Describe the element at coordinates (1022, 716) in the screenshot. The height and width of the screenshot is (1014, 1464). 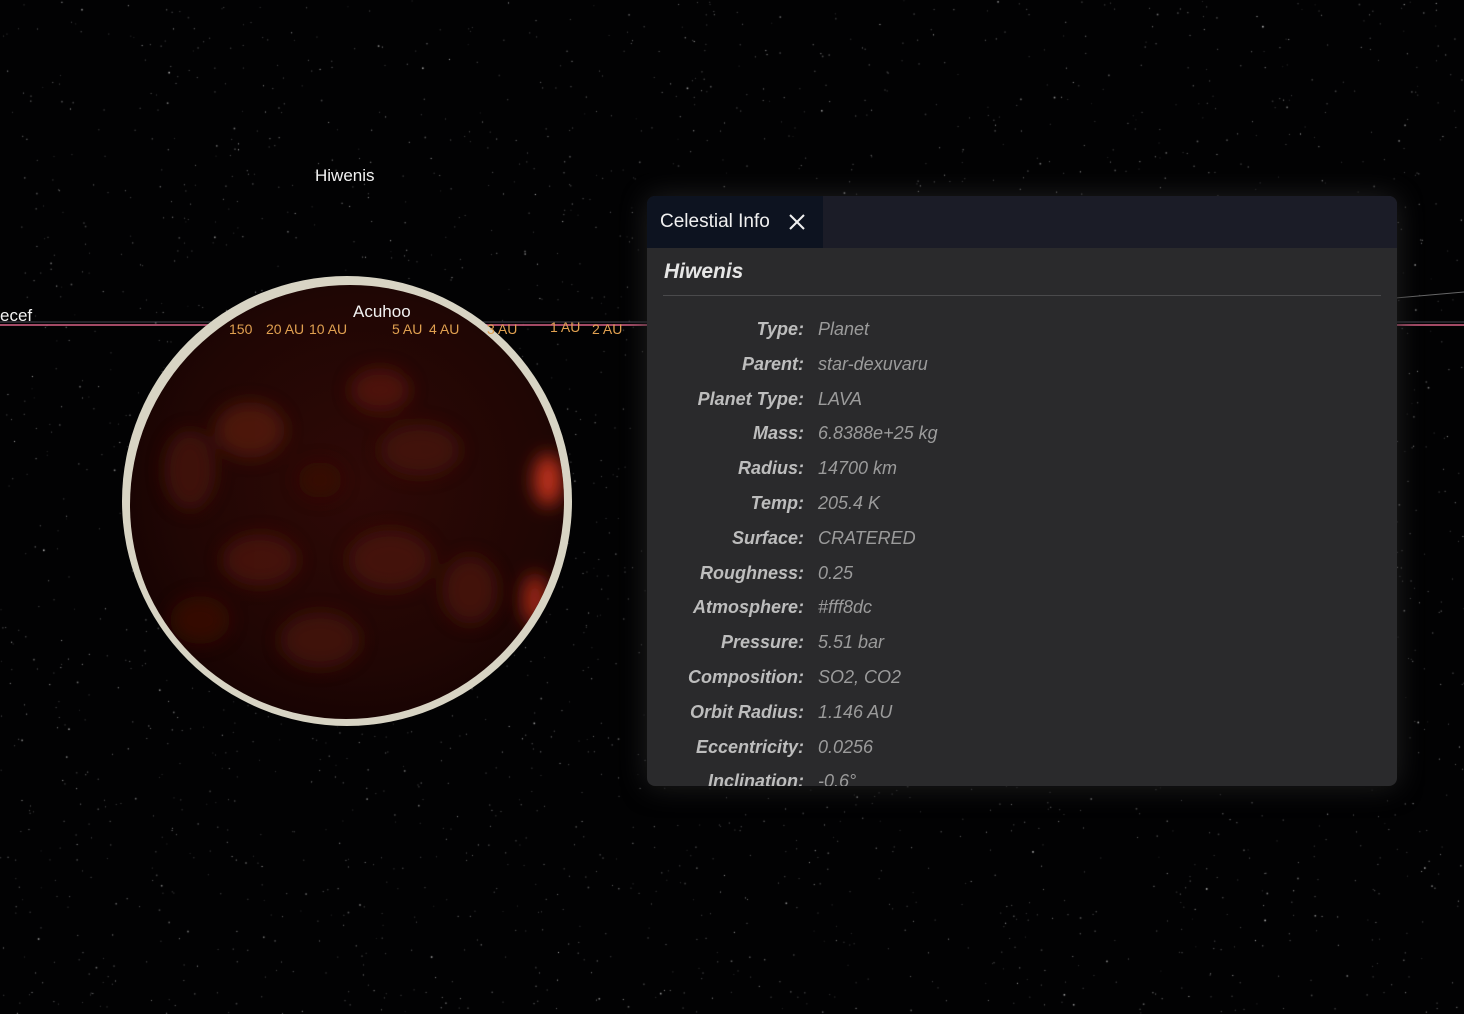
I see `property-row: Orbit Radius: 1.146 AU` at that location.